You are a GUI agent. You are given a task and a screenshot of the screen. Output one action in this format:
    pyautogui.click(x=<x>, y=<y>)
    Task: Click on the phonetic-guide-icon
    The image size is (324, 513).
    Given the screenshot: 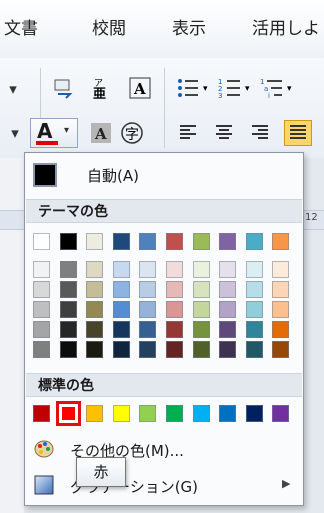 What is the action you would take?
    pyautogui.click(x=64, y=88)
    